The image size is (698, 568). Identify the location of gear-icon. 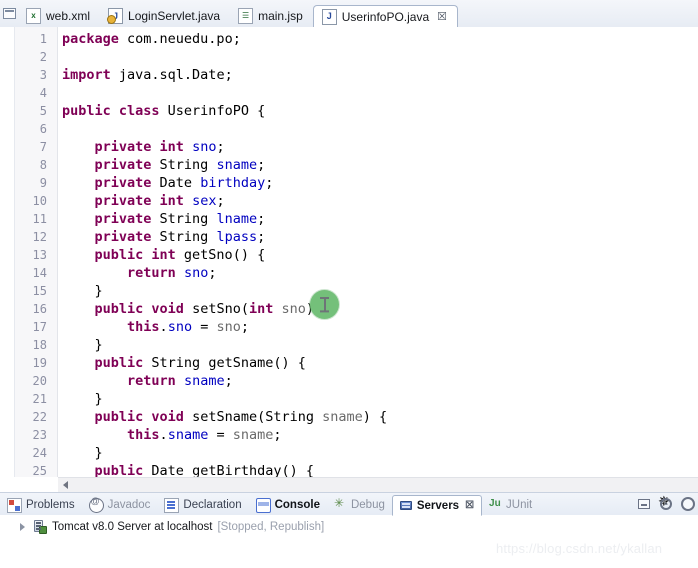
(666, 502).